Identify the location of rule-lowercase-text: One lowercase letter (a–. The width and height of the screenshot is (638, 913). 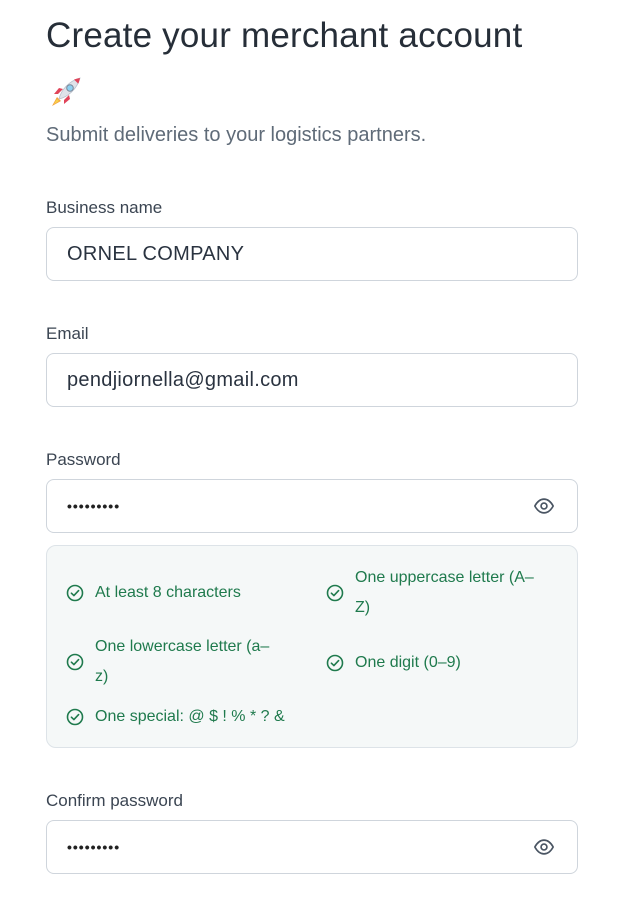
(182, 646).